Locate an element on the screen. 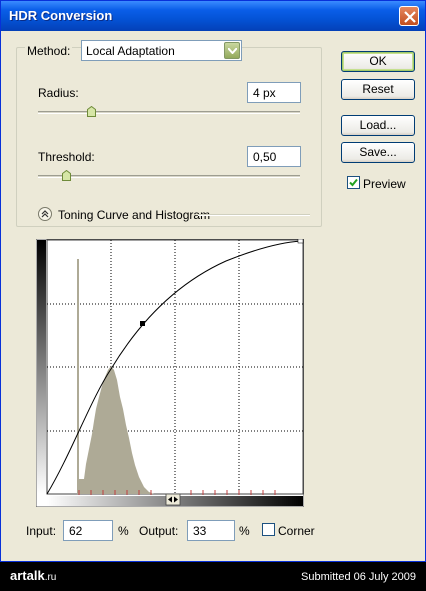 The width and height of the screenshot is (426, 591). site-logo: artalk.ru is located at coordinates (33, 575).